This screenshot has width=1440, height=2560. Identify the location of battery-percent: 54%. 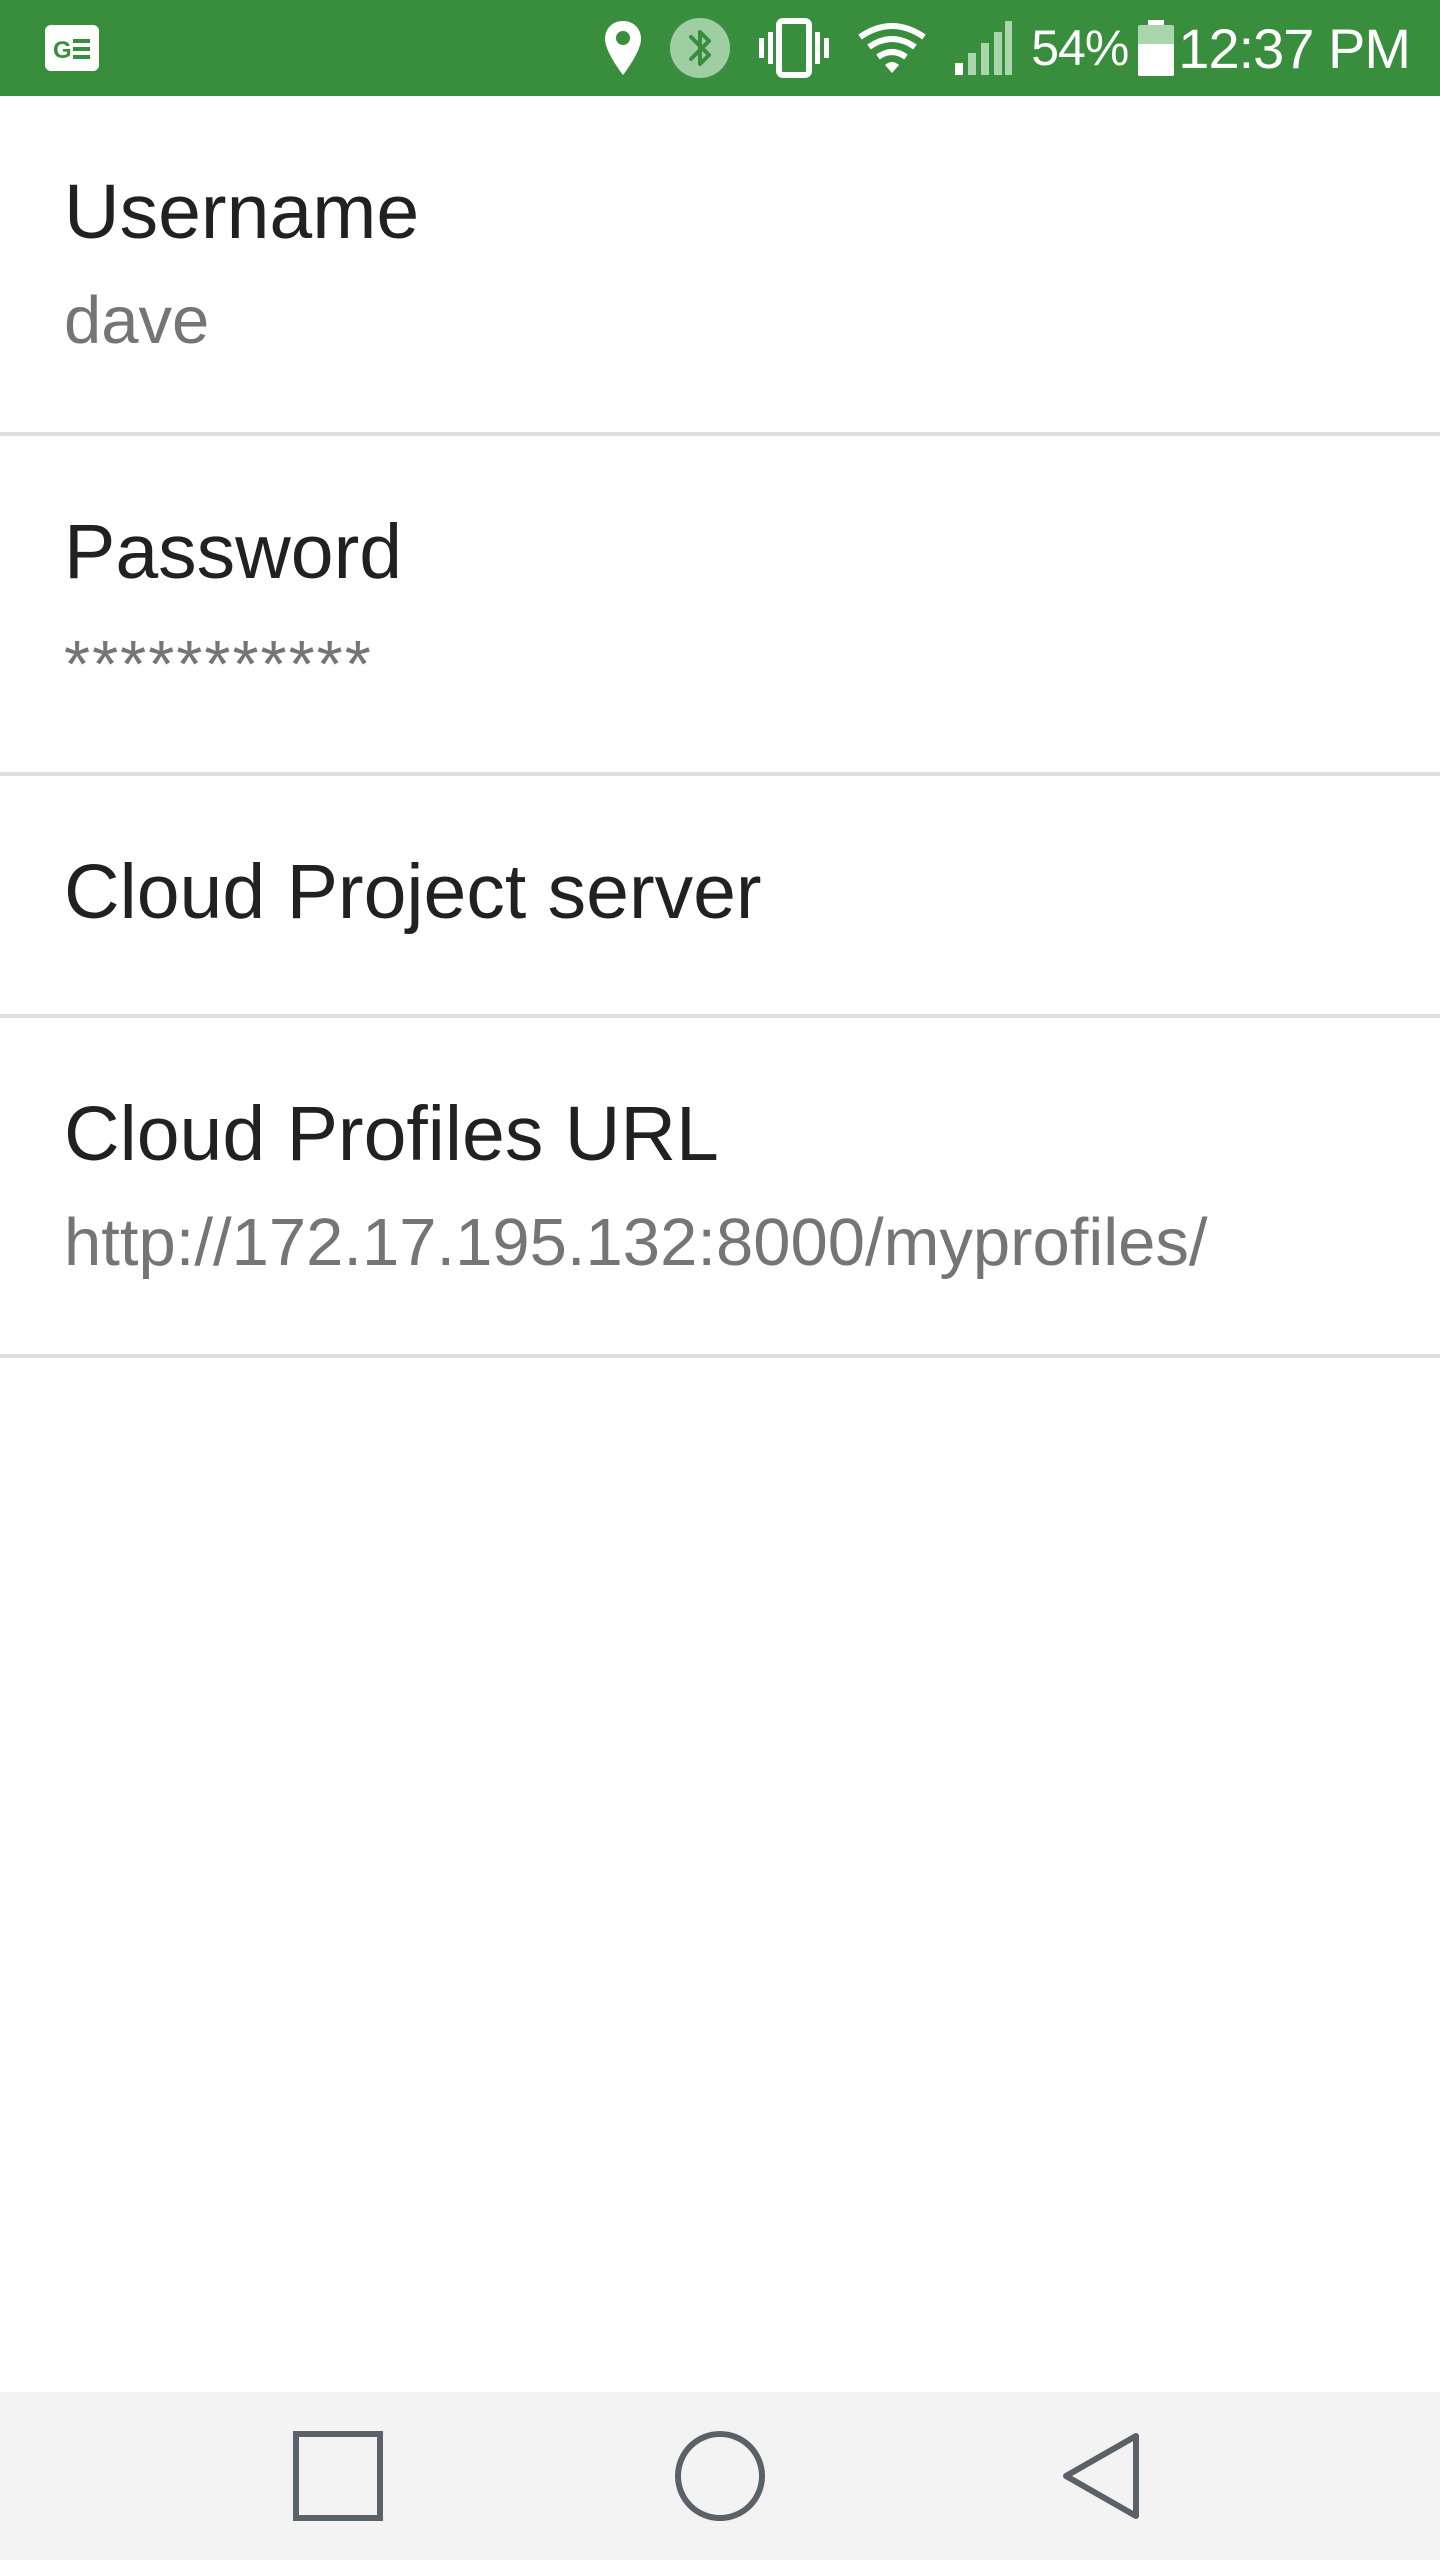
(1080, 48).